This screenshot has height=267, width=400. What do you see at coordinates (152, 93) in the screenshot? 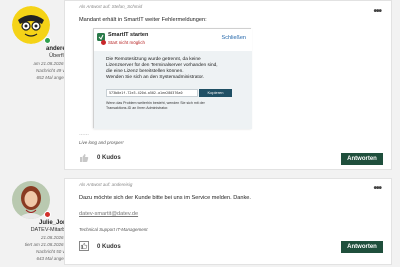
I see `transaction-id-field: 573b0e1f-72e3-420d-a502-a1ee280376a0` at bounding box center [152, 93].